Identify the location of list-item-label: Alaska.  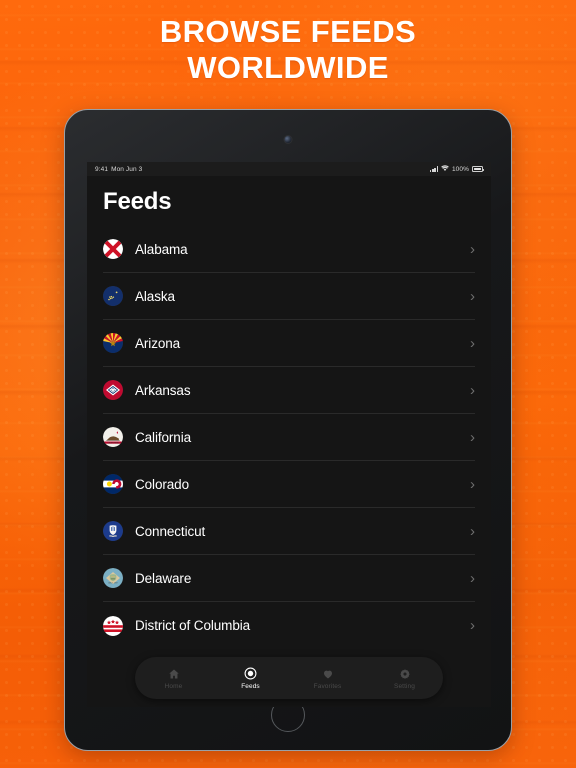
(155, 296).